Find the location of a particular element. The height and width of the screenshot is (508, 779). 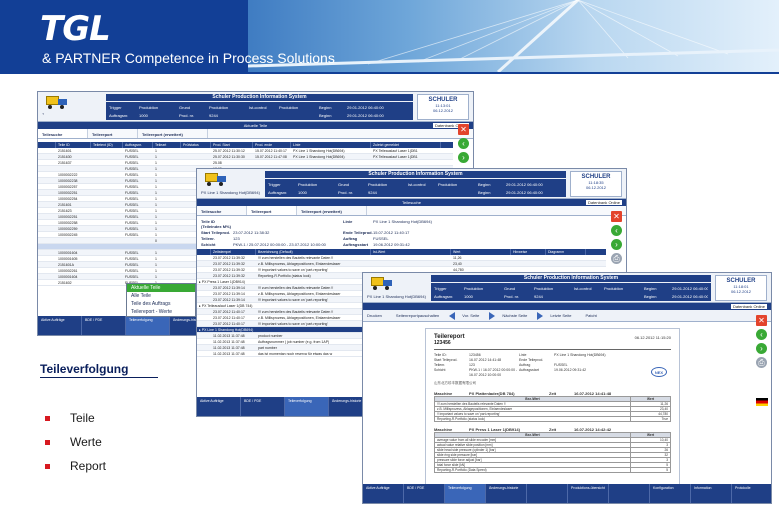

nav-item: Produktions-übersicht is located at coordinates (588, 493).